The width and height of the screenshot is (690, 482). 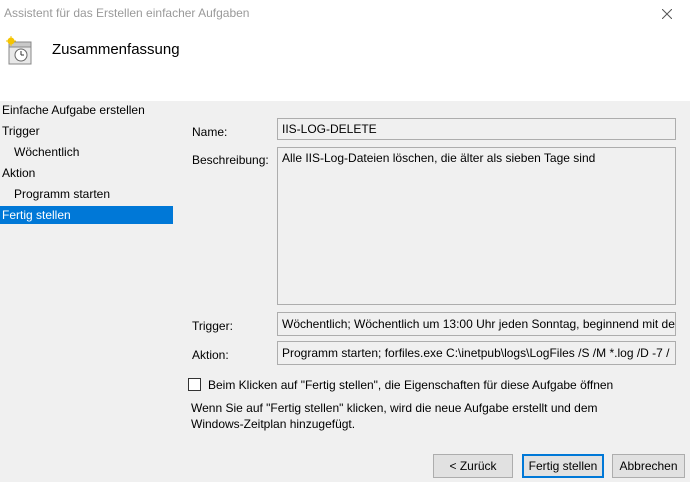 What do you see at coordinates (19, 173) in the screenshot?
I see `step-action: Aktion` at bounding box center [19, 173].